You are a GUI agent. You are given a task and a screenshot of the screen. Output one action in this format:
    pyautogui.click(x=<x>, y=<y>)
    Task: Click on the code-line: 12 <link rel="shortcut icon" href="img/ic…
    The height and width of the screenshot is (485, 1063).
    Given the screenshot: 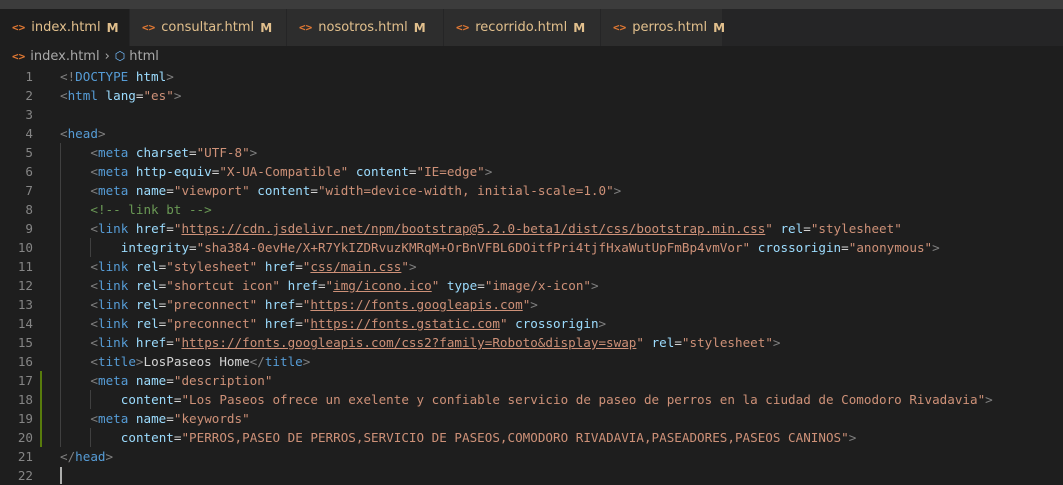 What is the action you would take?
    pyautogui.click(x=531, y=285)
    